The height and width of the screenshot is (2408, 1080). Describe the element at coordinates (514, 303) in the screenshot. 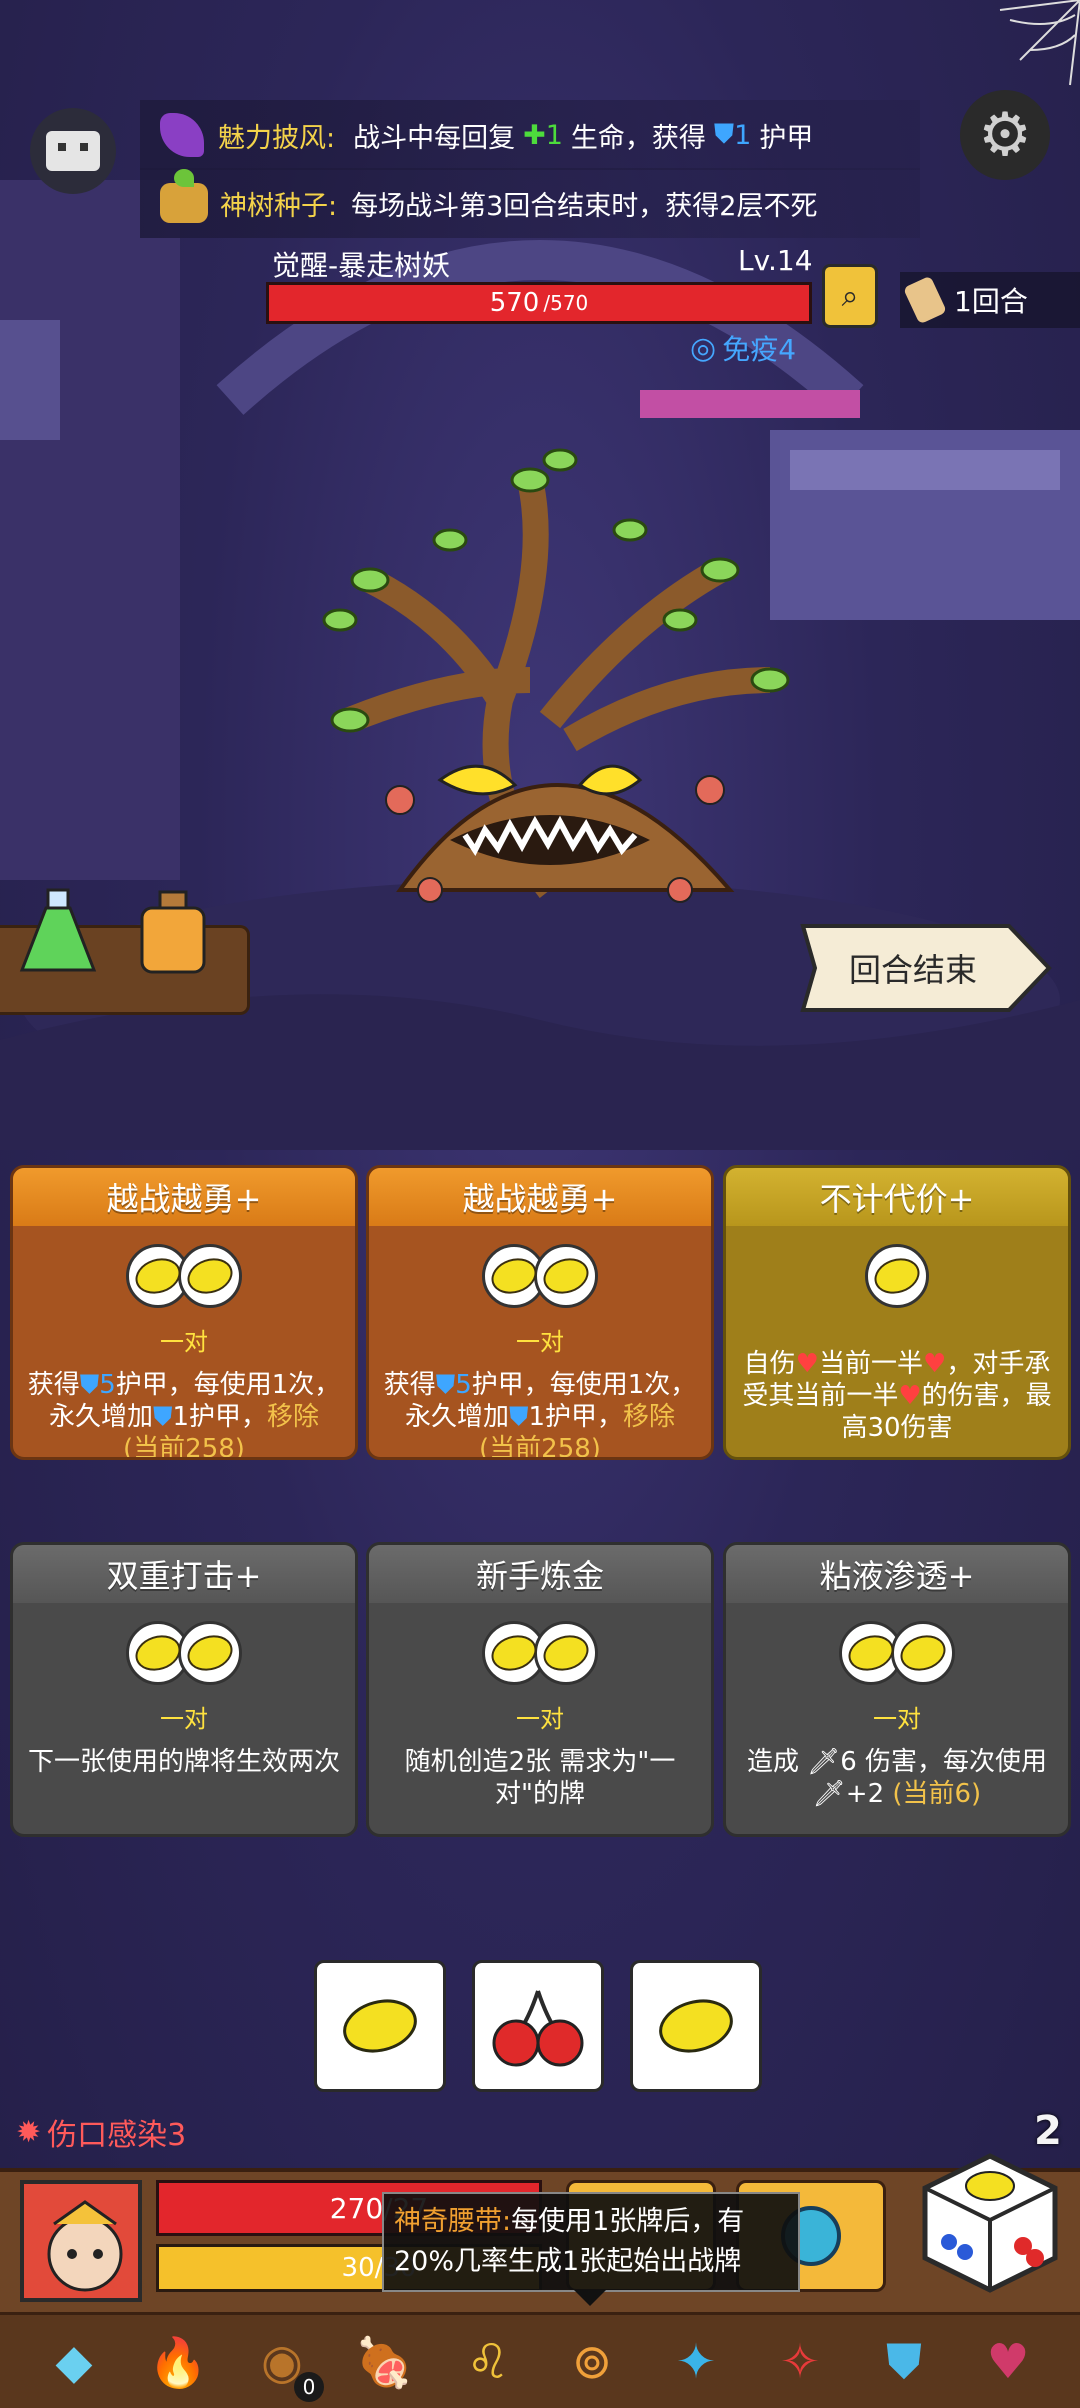

I see `enemy-hp-value: 570` at that location.